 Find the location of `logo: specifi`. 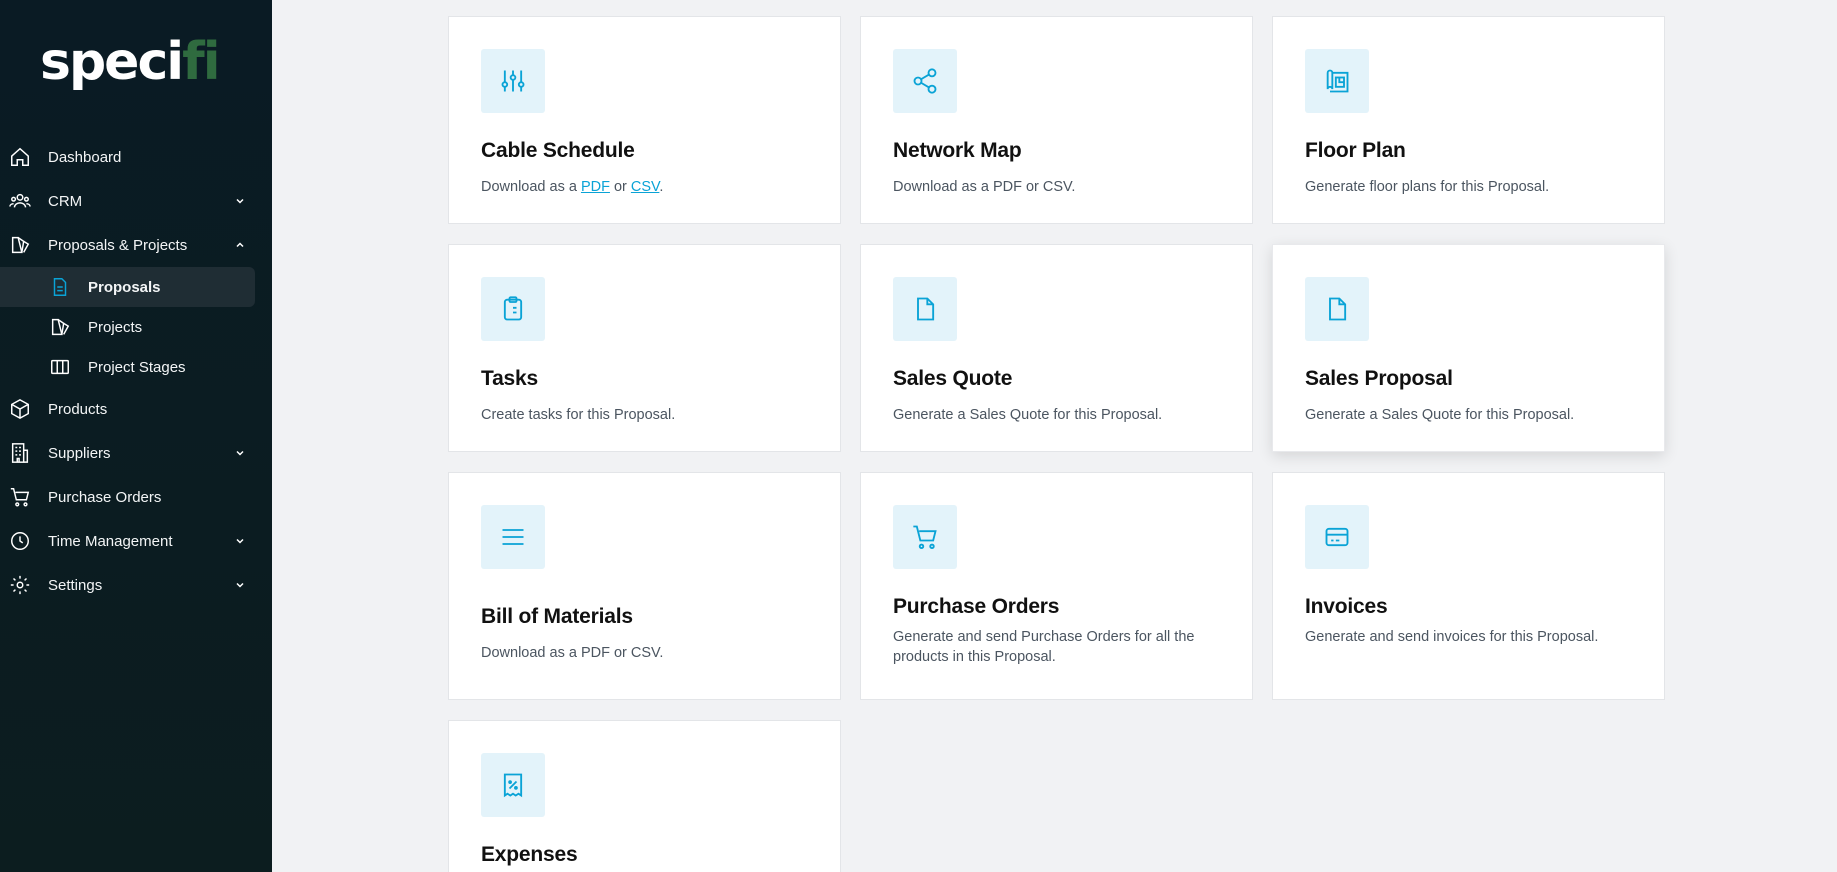

logo: specifi is located at coordinates (130, 62).